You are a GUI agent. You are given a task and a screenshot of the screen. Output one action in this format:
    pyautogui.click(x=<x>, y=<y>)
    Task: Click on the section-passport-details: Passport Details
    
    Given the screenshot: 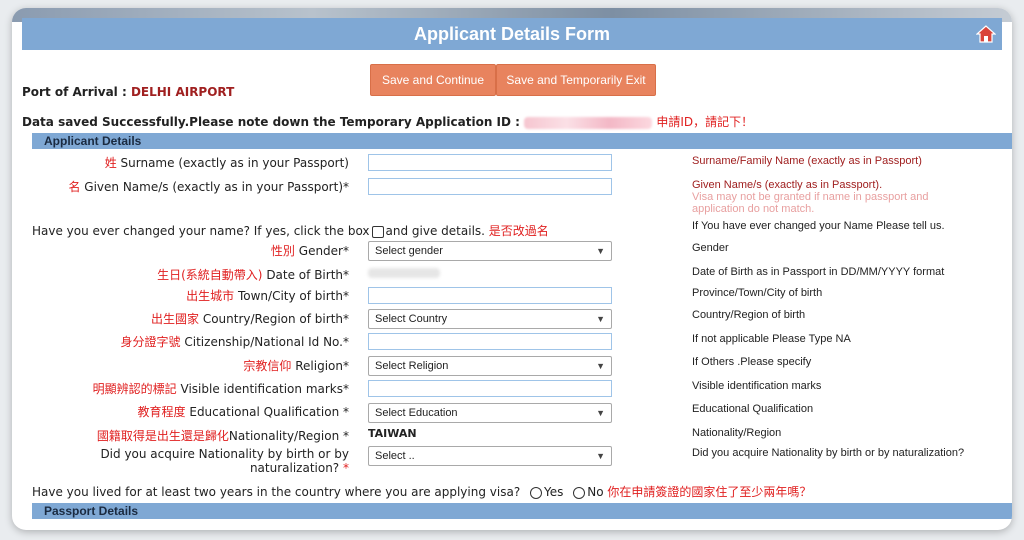 What is the action you would take?
    pyautogui.click(x=522, y=511)
    